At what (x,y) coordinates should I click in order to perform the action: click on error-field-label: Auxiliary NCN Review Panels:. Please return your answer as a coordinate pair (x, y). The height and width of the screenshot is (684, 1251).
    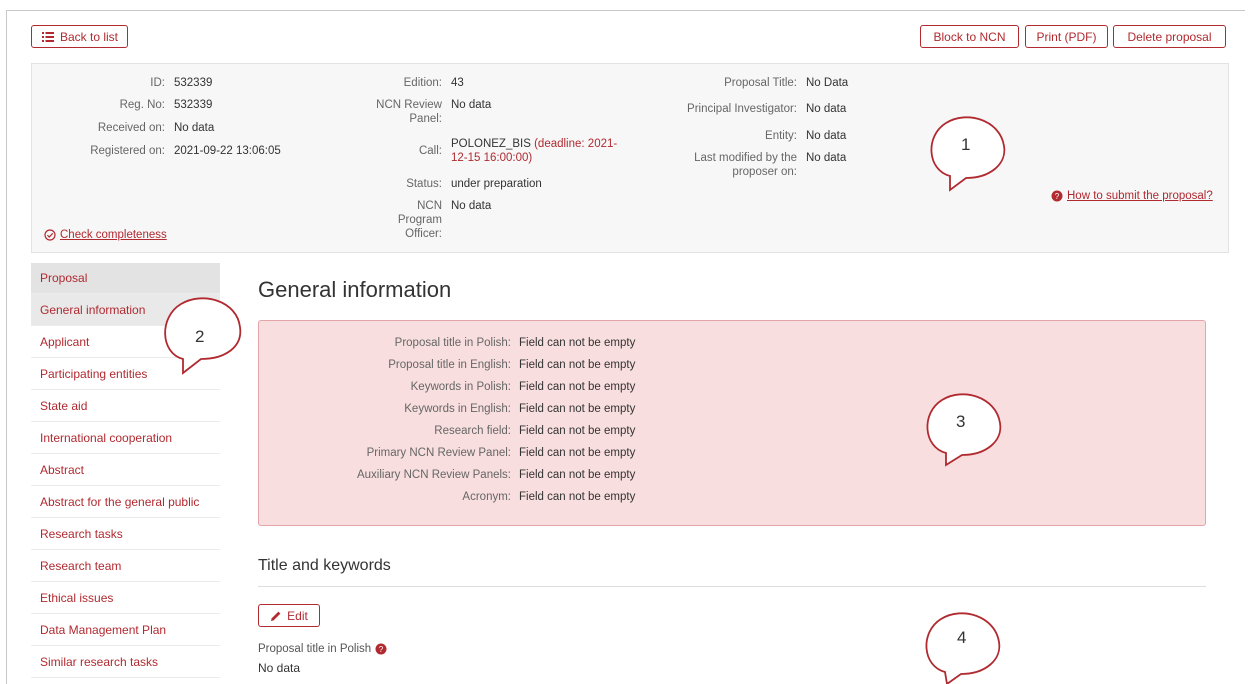
    Looking at the image, I should click on (433, 475).